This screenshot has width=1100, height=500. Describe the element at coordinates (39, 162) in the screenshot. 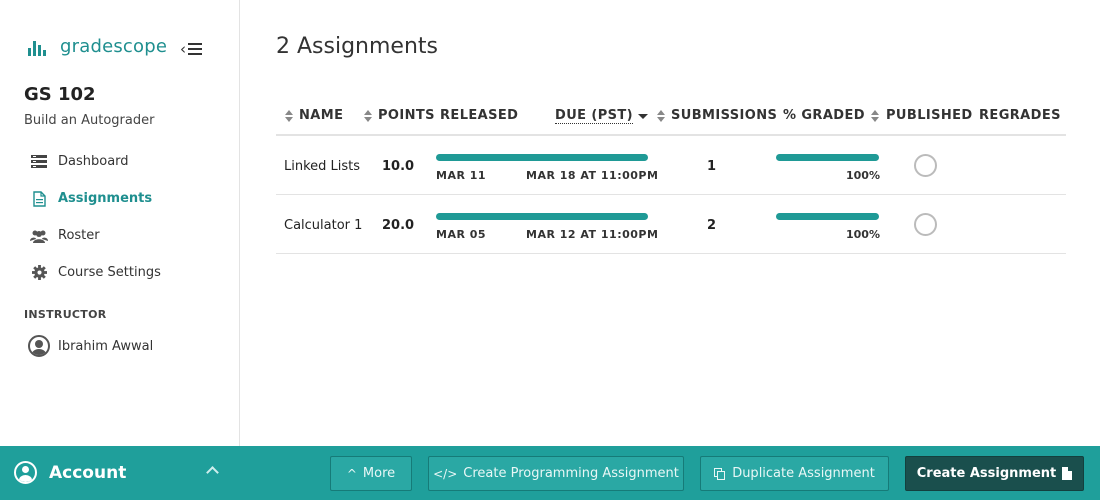

I see `dashboard-icon` at that location.